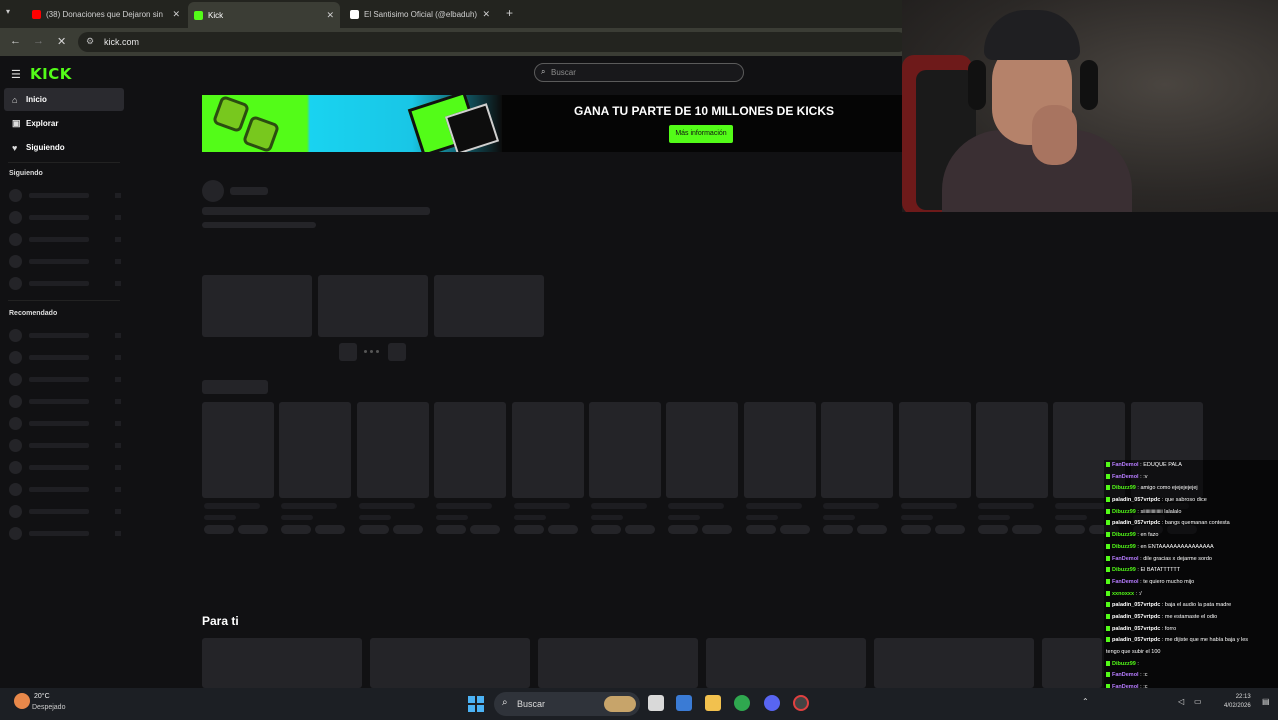  I want to click on chat-text: tengo que subir el 100, so click(1133, 652).